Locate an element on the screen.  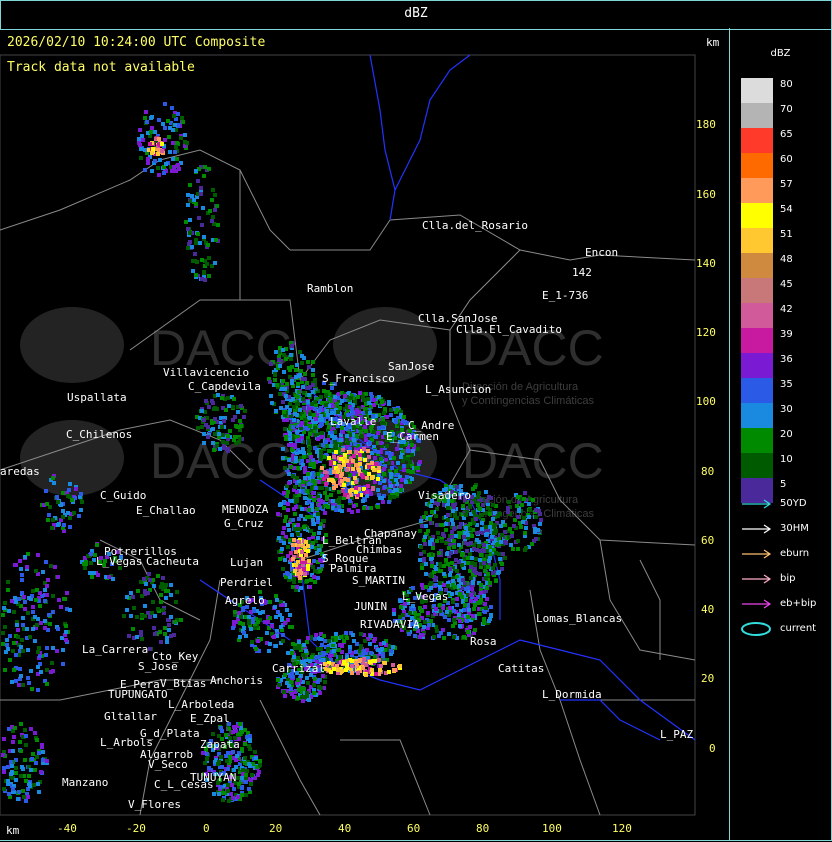
x-tick-label: 100 is located at coordinates (552, 828).